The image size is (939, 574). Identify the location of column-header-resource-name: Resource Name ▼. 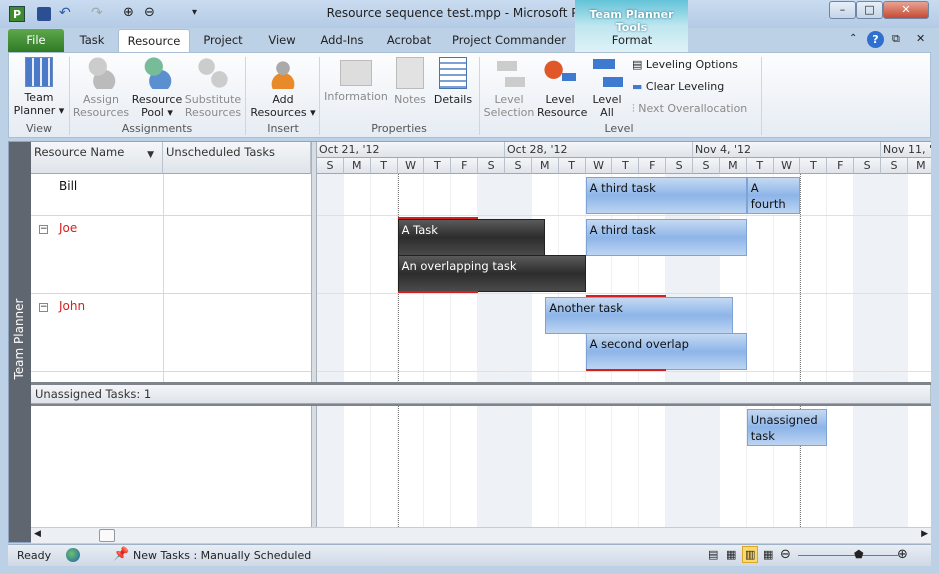
(97, 158).